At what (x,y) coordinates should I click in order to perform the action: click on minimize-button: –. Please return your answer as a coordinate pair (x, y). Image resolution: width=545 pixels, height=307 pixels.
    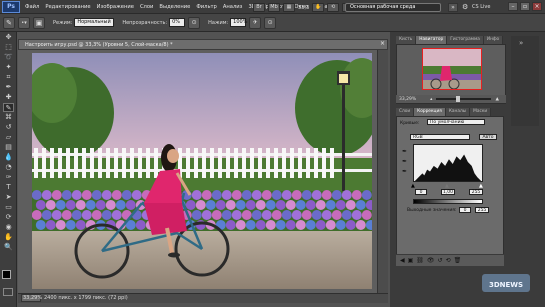
    Looking at the image, I should click on (513, 6).